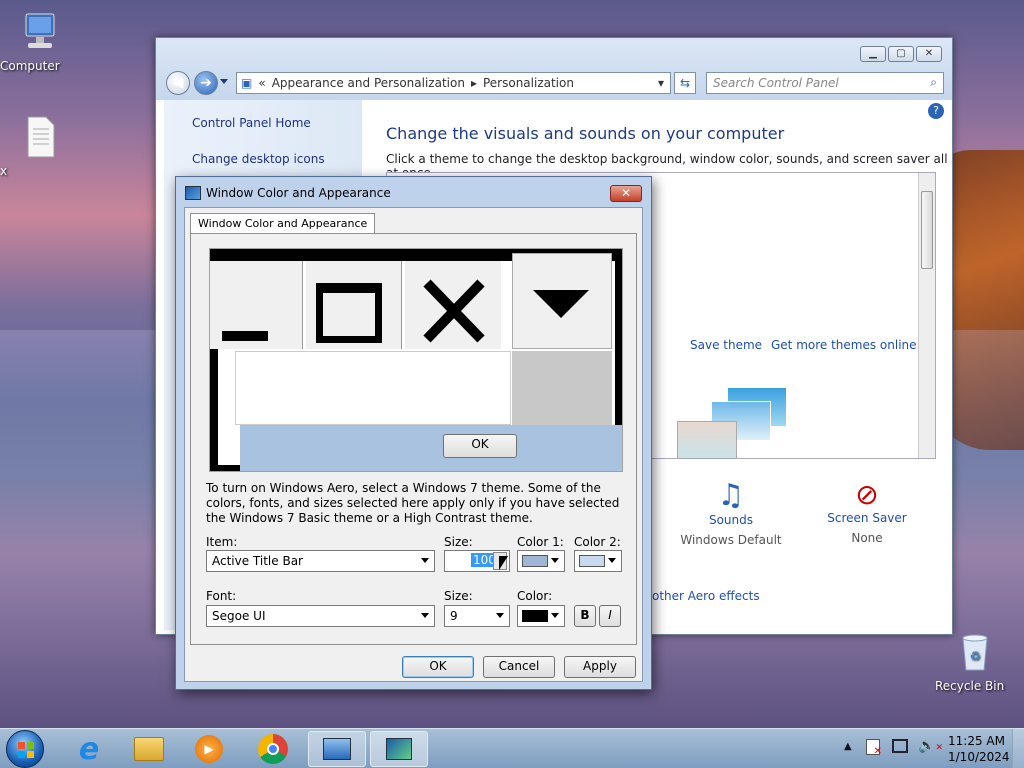 The width and height of the screenshot is (1024, 768). What do you see at coordinates (731, 540) in the screenshot?
I see `sounds-value: Windows Default` at bounding box center [731, 540].